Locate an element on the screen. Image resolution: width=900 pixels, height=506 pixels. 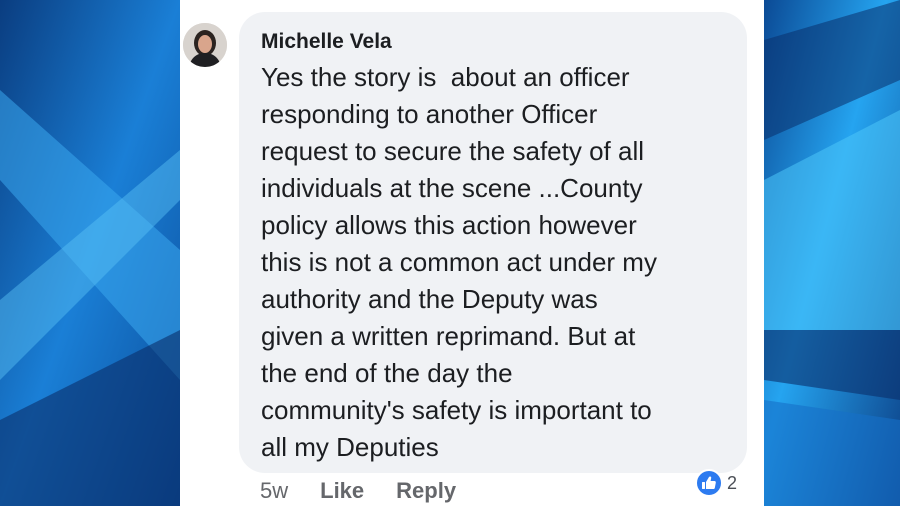
comment-line: Yes the story is about an officer is located at coordinates (445, 77).